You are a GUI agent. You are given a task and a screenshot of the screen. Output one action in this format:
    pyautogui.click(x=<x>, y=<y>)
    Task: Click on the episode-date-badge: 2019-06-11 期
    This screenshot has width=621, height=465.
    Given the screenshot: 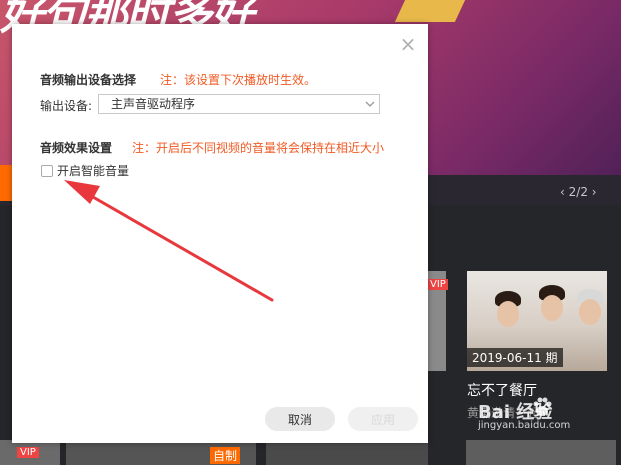 What is the action you would take?
    pyautogui.click(x=515, y=357)
    